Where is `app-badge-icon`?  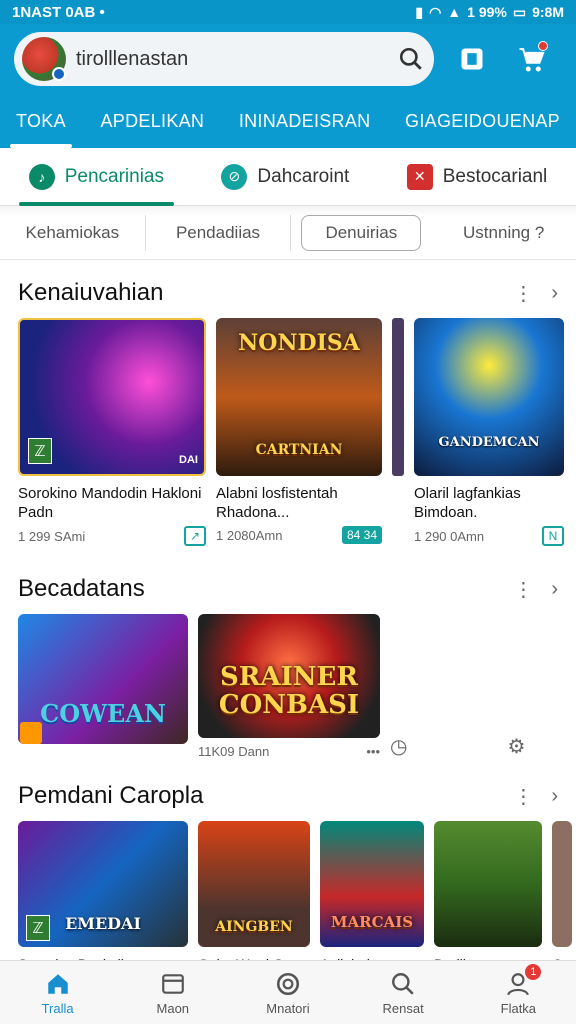
app-badge-icon is located at coordinates (31, 733).